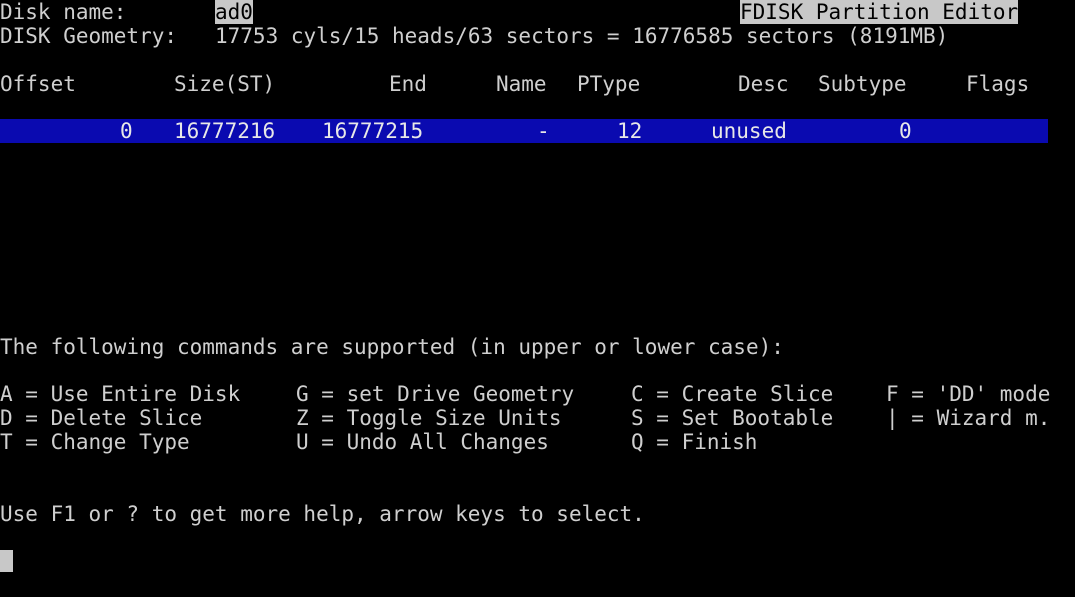  I want to click on column-header-offset: Offset, so click(38, 84).